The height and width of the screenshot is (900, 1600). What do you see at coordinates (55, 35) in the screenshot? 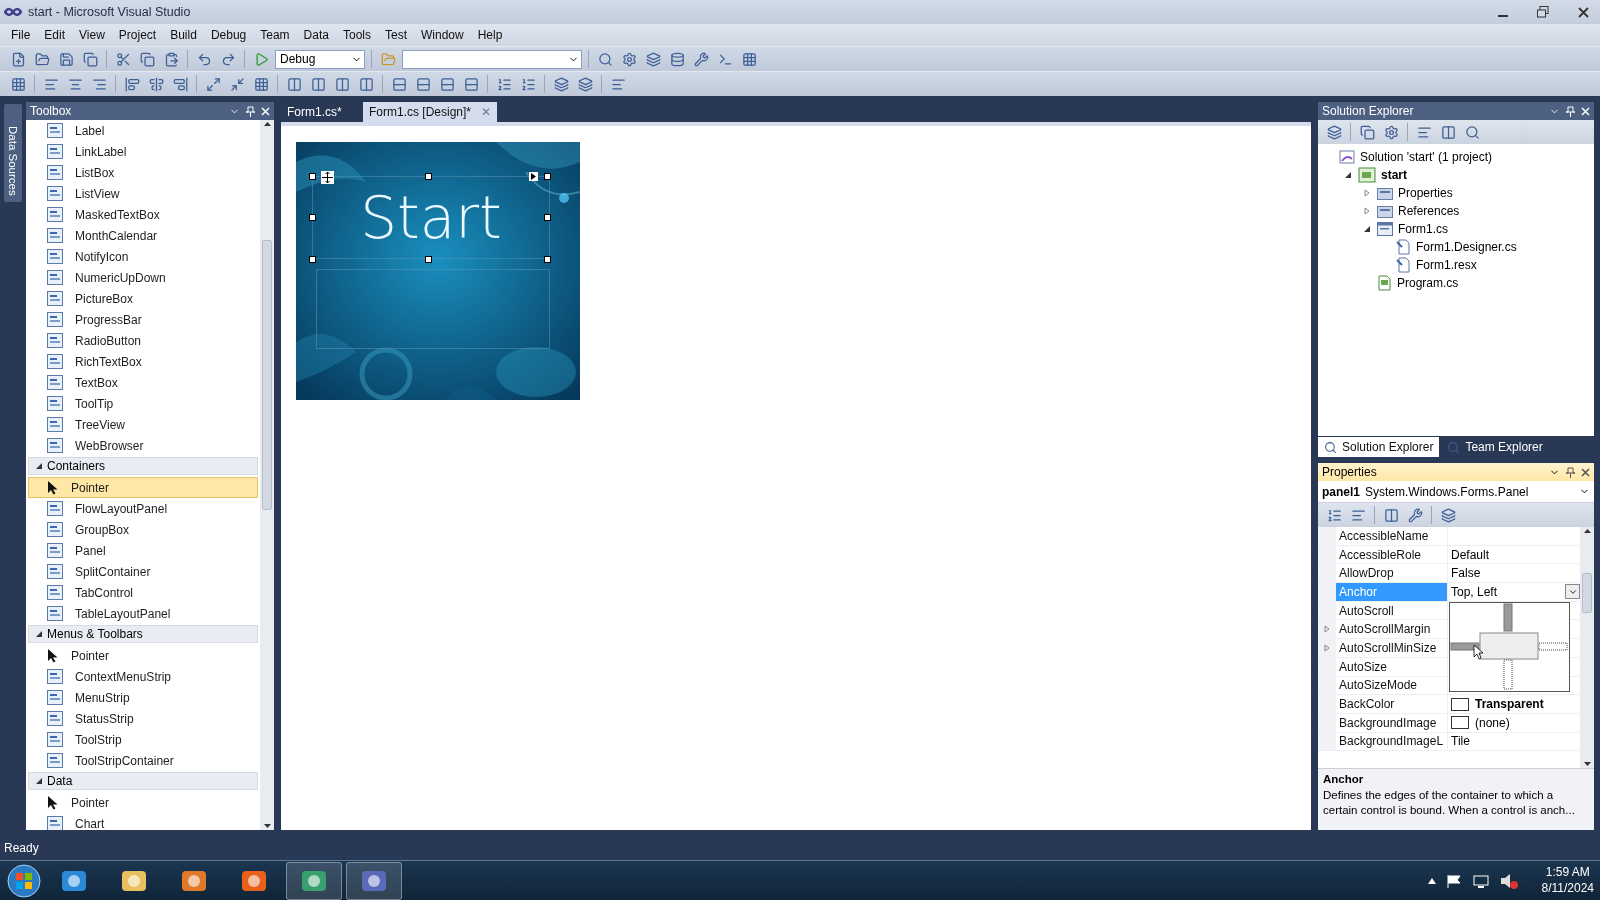
I see `menu-item: Edit` at bounding box center [55, 35].